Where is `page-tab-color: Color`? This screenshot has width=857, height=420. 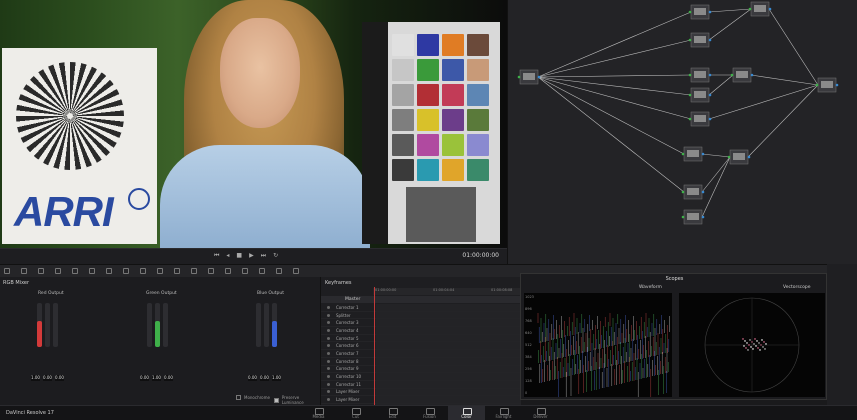 page-tab-color: Color is located at coordinates (466, 413).